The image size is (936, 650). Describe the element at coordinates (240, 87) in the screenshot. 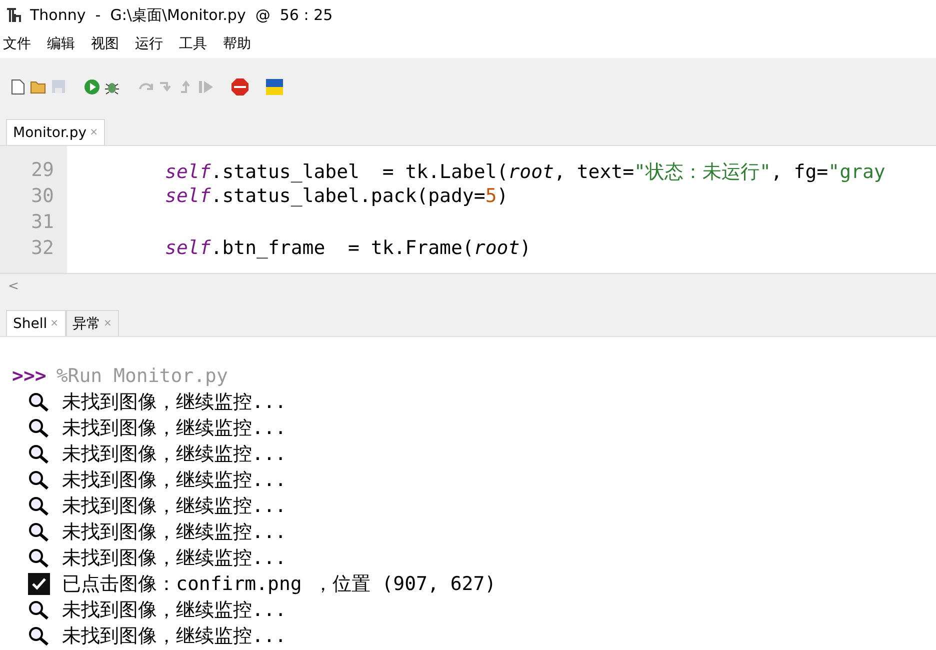

I see `stop-icon` at that location.